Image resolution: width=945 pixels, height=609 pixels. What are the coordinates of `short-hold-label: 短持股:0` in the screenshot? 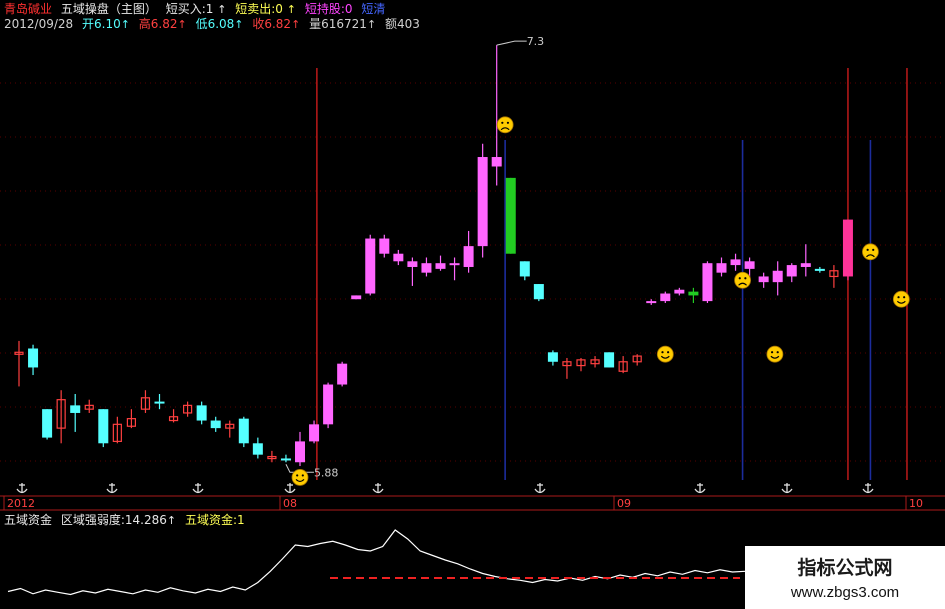 It's located at (328, 9).